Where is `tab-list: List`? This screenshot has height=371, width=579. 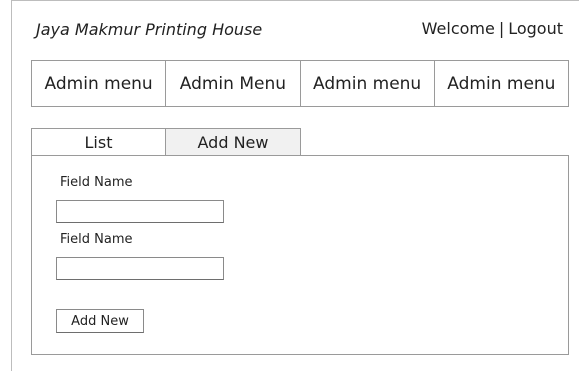 tab-list: List is located at coordinates (98, 141).